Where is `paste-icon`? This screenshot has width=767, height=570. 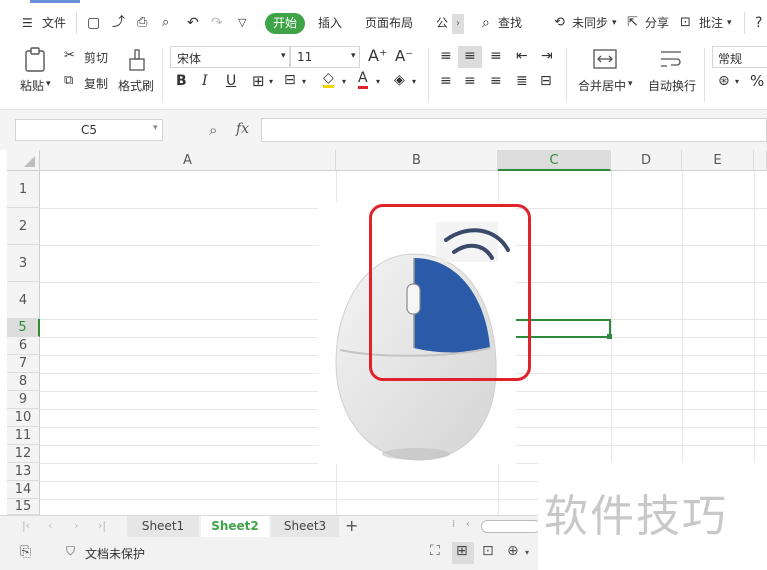 paste-icon is located at coordinates (35, 60).